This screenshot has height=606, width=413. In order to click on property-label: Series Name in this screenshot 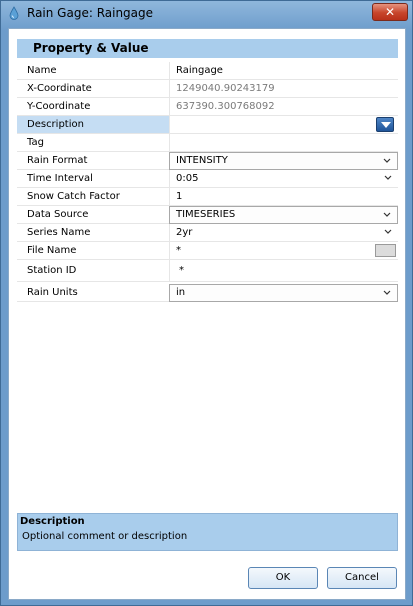, I will do `click(93, 233)`.